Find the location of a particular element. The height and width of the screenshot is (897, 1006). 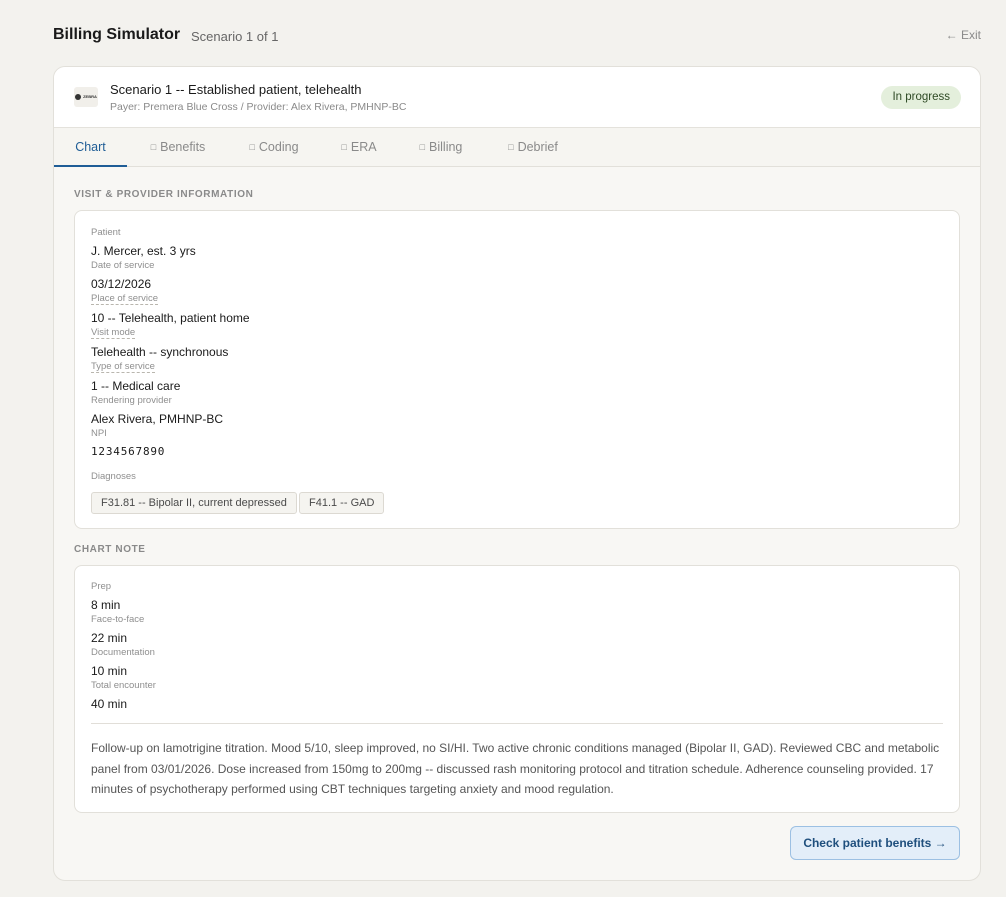

visit-mode-value: Telehealth -- synchronous is located at coordinates (160, 352).